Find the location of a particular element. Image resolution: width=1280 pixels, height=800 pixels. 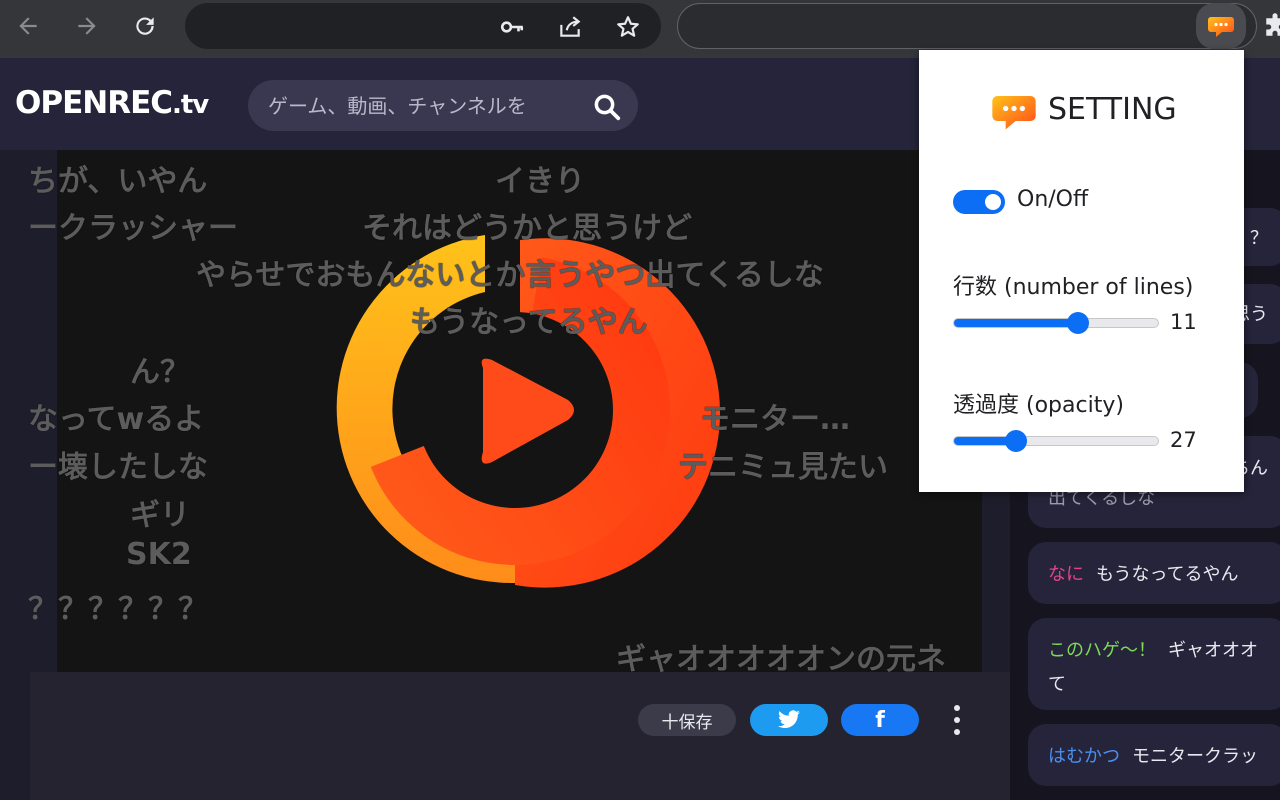

chat-username: はむかつ is located at coordinates (1084, 756).